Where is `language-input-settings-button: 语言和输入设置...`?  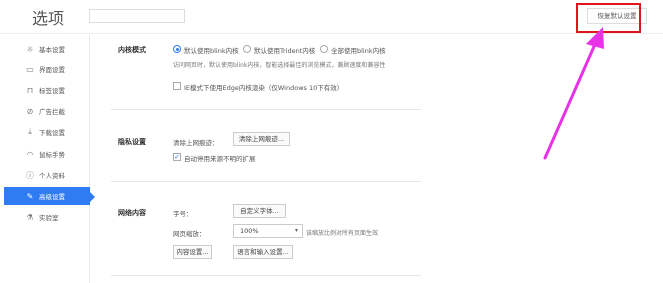
language-input-settings-button: 语言和输入设置... is located at coordinates (263, 252).